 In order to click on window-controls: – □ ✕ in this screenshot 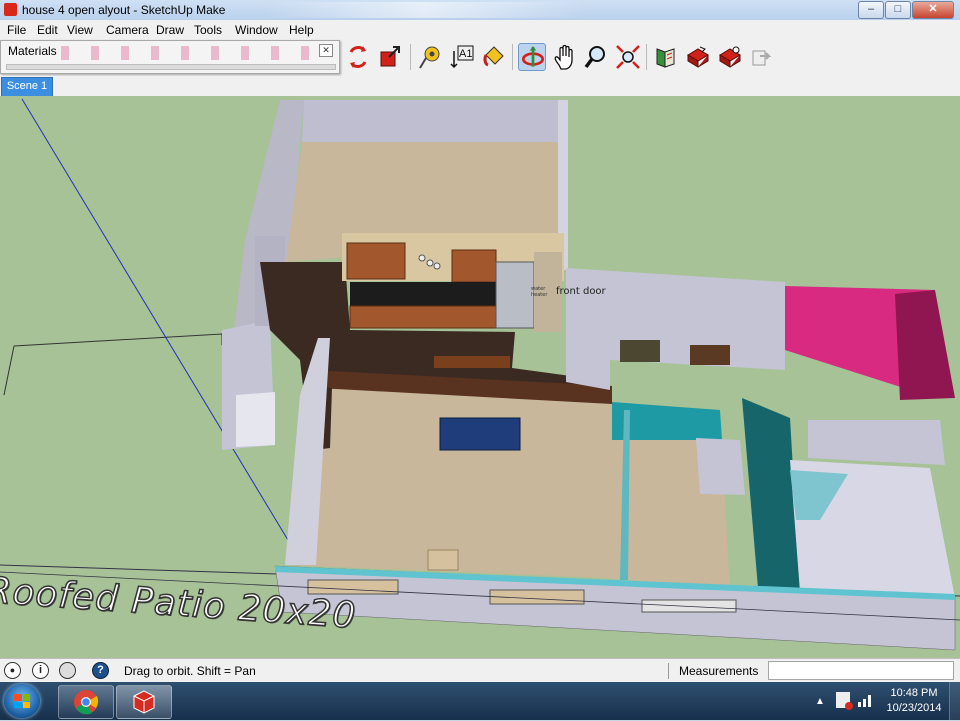, I will do `click(905, 10)`.